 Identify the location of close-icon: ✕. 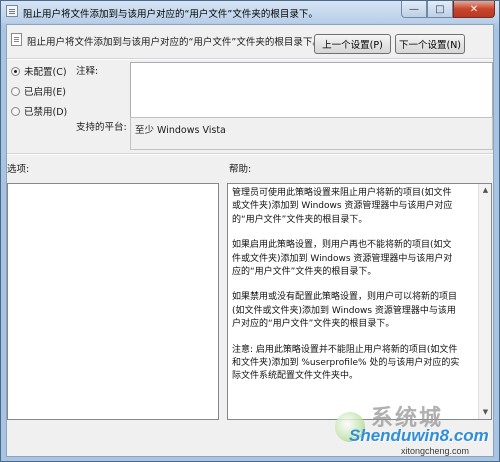
(474, 9).